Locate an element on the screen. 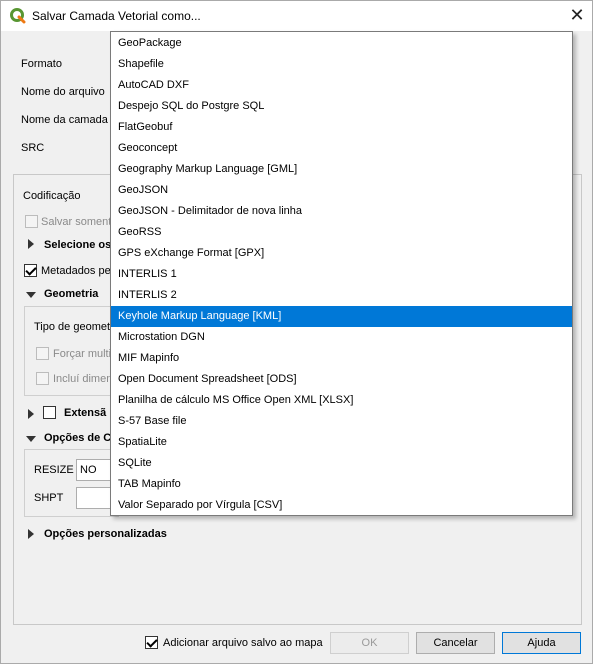 The width and height of the screenshot is (593, 664). select-fields-header: Selecione os is located at coordinates (77, 245).